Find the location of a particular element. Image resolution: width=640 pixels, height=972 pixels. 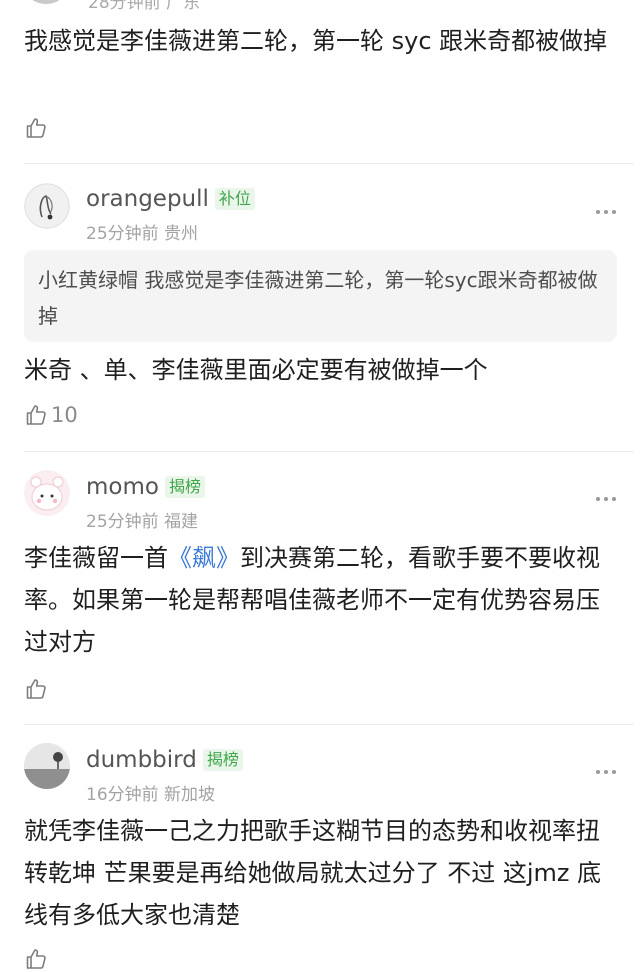

comment-location: 福建 is located at coordinates (181, 522).